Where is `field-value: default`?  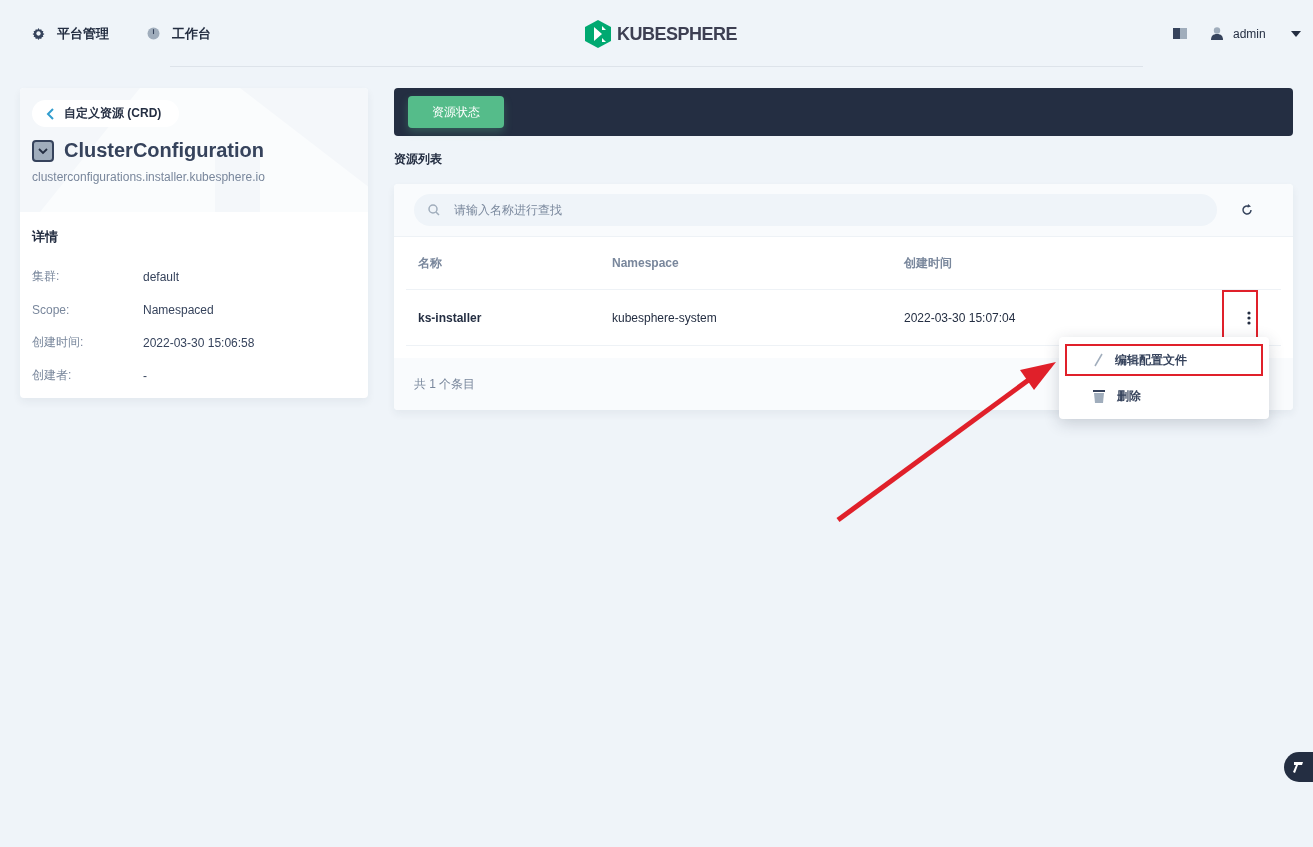
field-value: default is located at coordinates (162, 276).